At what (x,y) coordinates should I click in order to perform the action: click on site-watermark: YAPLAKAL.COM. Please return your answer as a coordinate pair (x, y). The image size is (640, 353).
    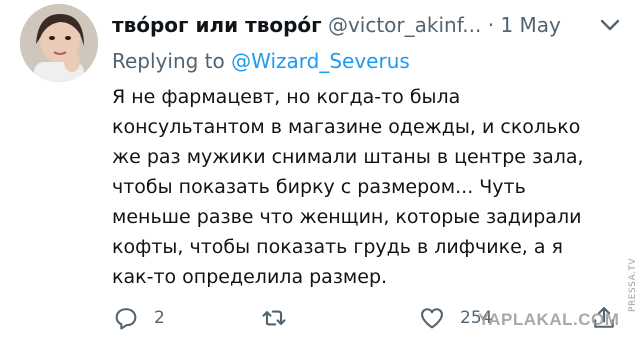
    Looking at the image, I should click on (549, 319).